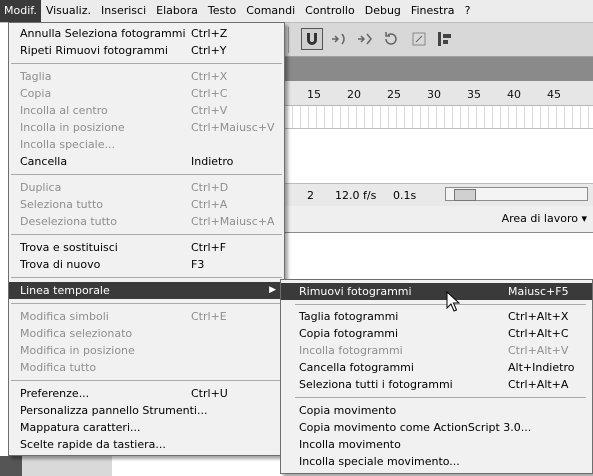  What do you see at coordinates (394, 94) in the screenshot?
I see `ruler-number: 25` at bounding box center [394, 94].